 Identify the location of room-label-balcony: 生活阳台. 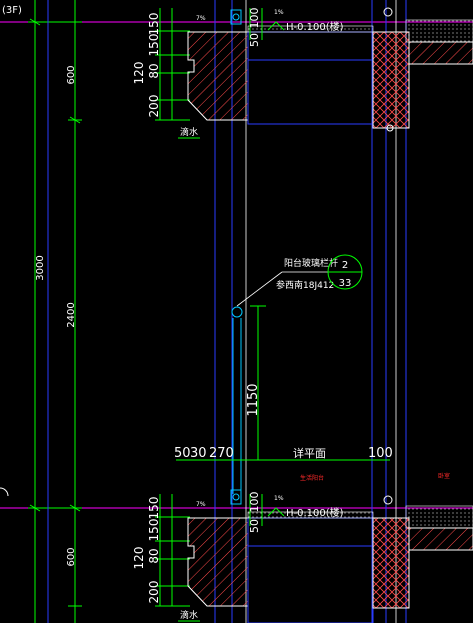
(312, 478).